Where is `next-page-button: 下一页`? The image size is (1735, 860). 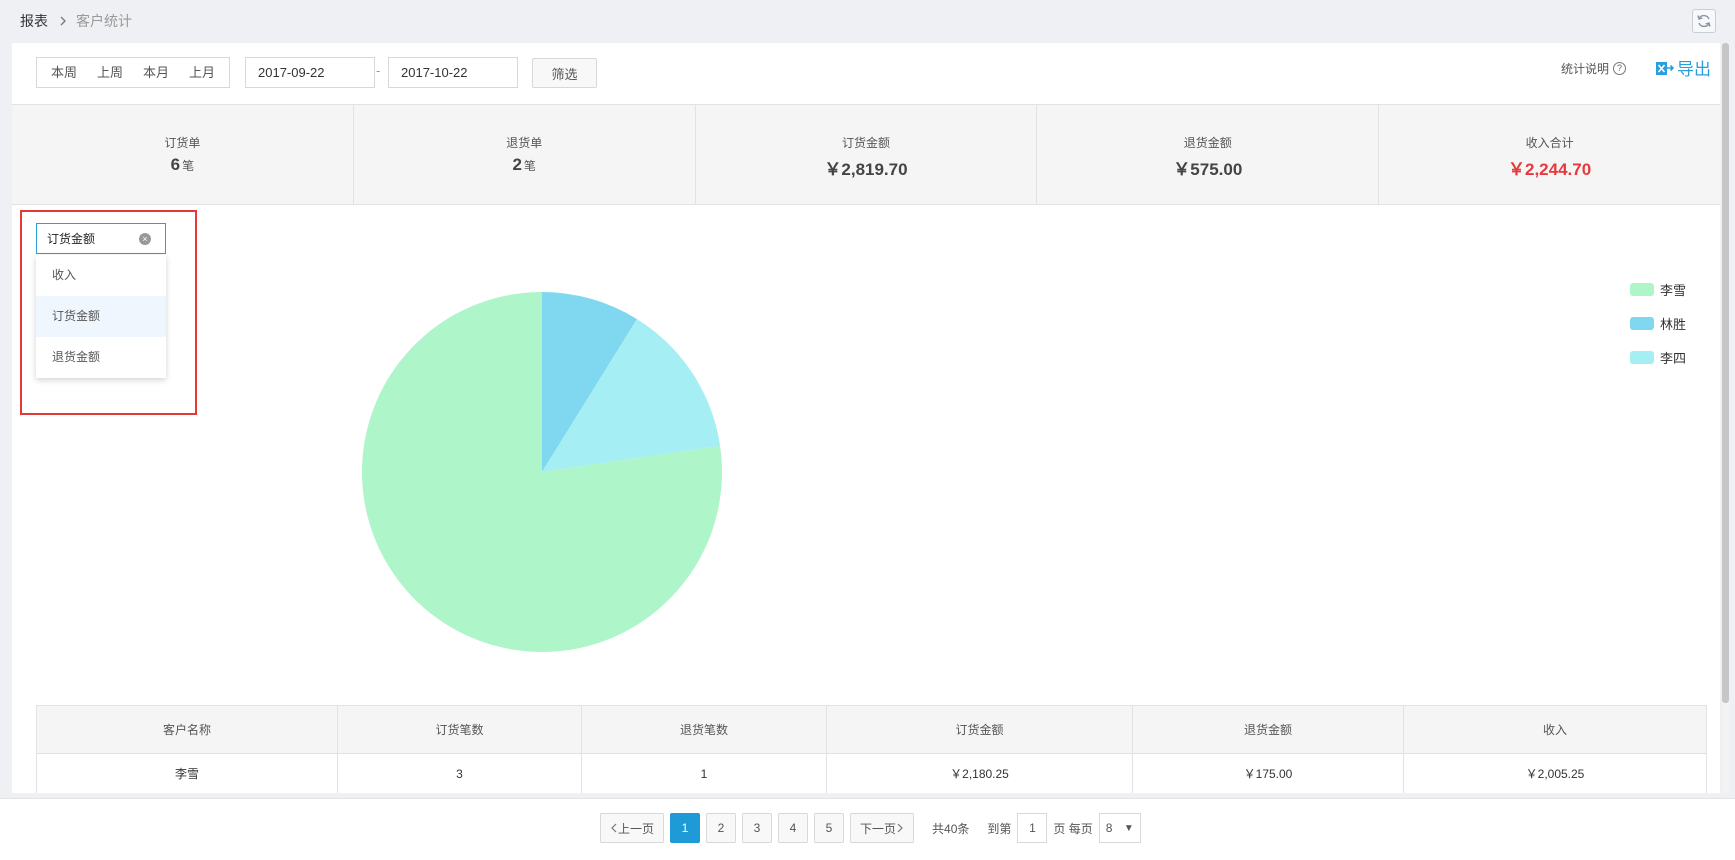
next-page-button: 下一页 is located at coordinates (882, 828).